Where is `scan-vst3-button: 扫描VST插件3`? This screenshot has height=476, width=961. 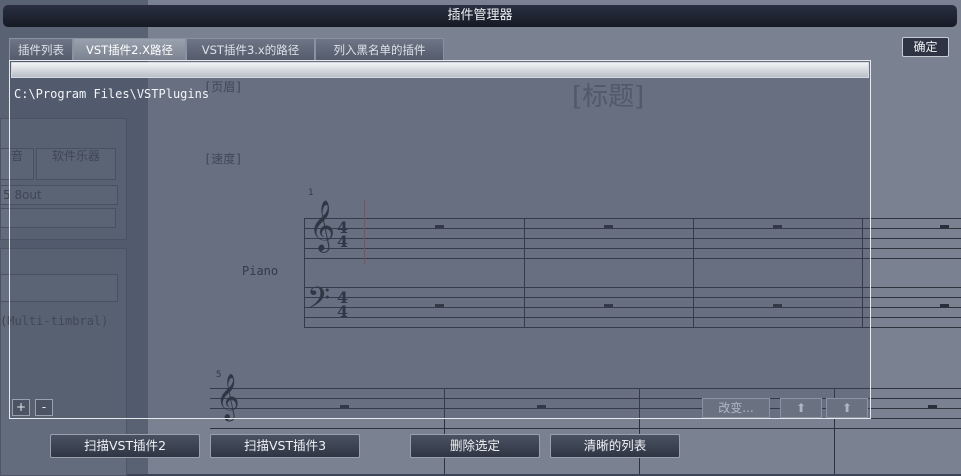 scan-vst3-button: 扫描VST插件3 is located at coordinates (285, 446).